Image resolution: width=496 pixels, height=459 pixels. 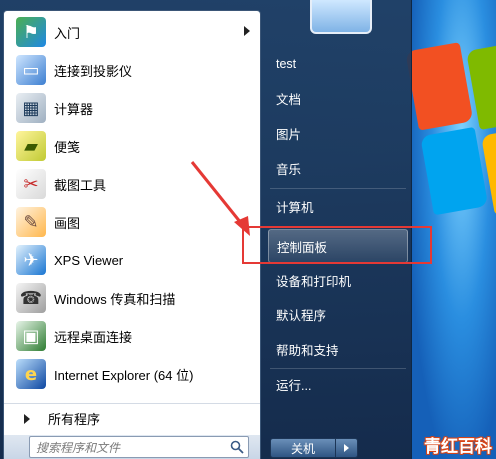 I want to click on internet-explorer-icon: e, so click(x=31, y=374).